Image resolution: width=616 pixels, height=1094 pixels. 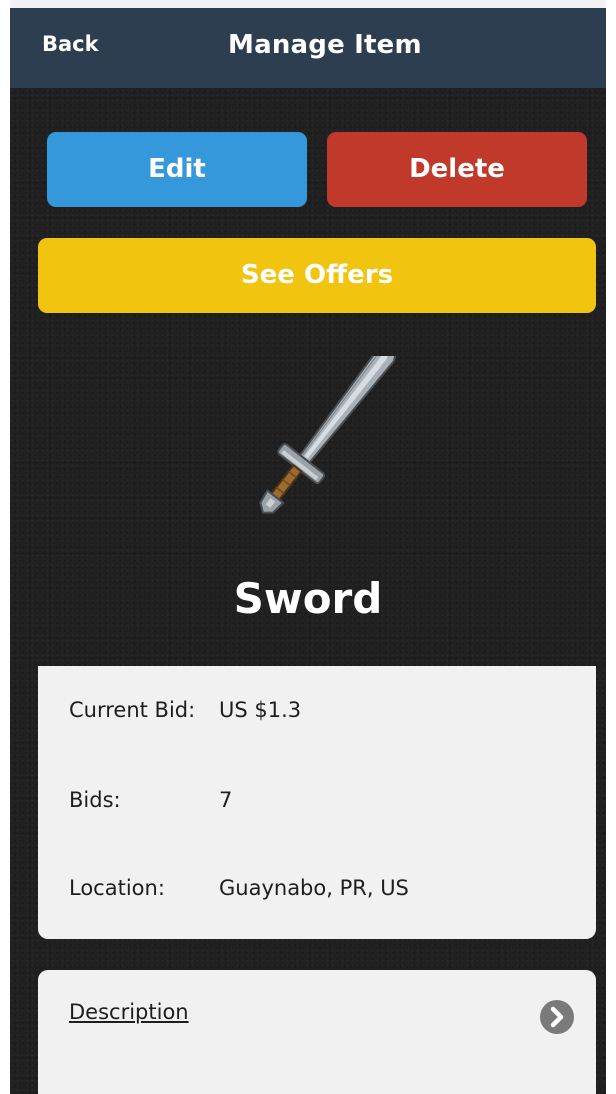 What do you see at coordinates (260, 710) in the screenshot?
I see `current-bid-value: US $1.3` at bounding box center [260, 710].